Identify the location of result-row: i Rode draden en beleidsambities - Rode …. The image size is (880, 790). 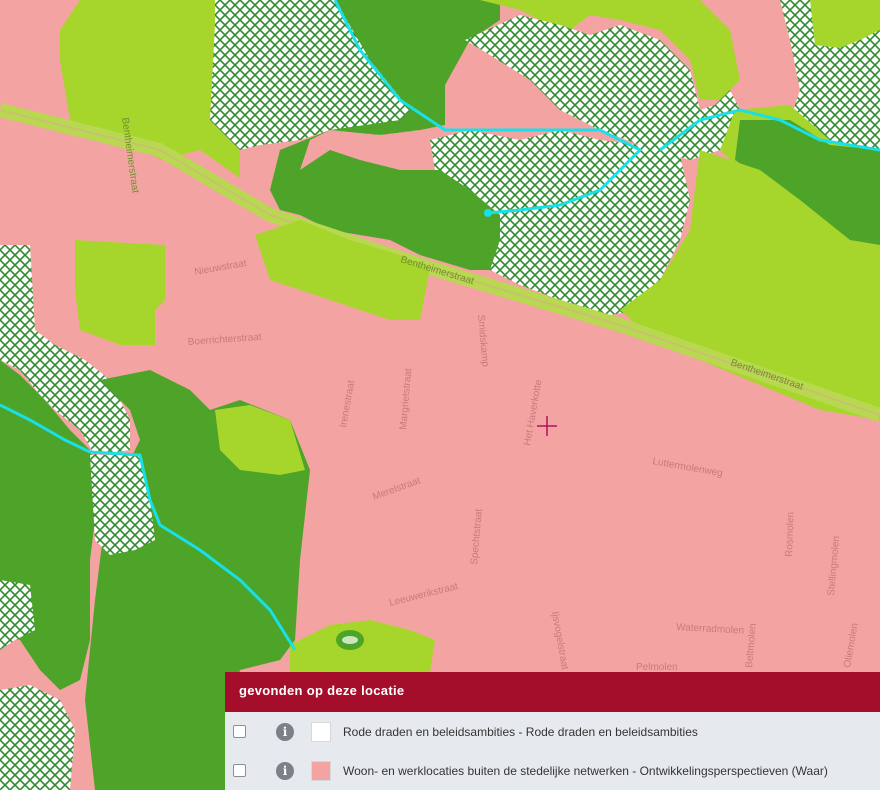
(552, 731).